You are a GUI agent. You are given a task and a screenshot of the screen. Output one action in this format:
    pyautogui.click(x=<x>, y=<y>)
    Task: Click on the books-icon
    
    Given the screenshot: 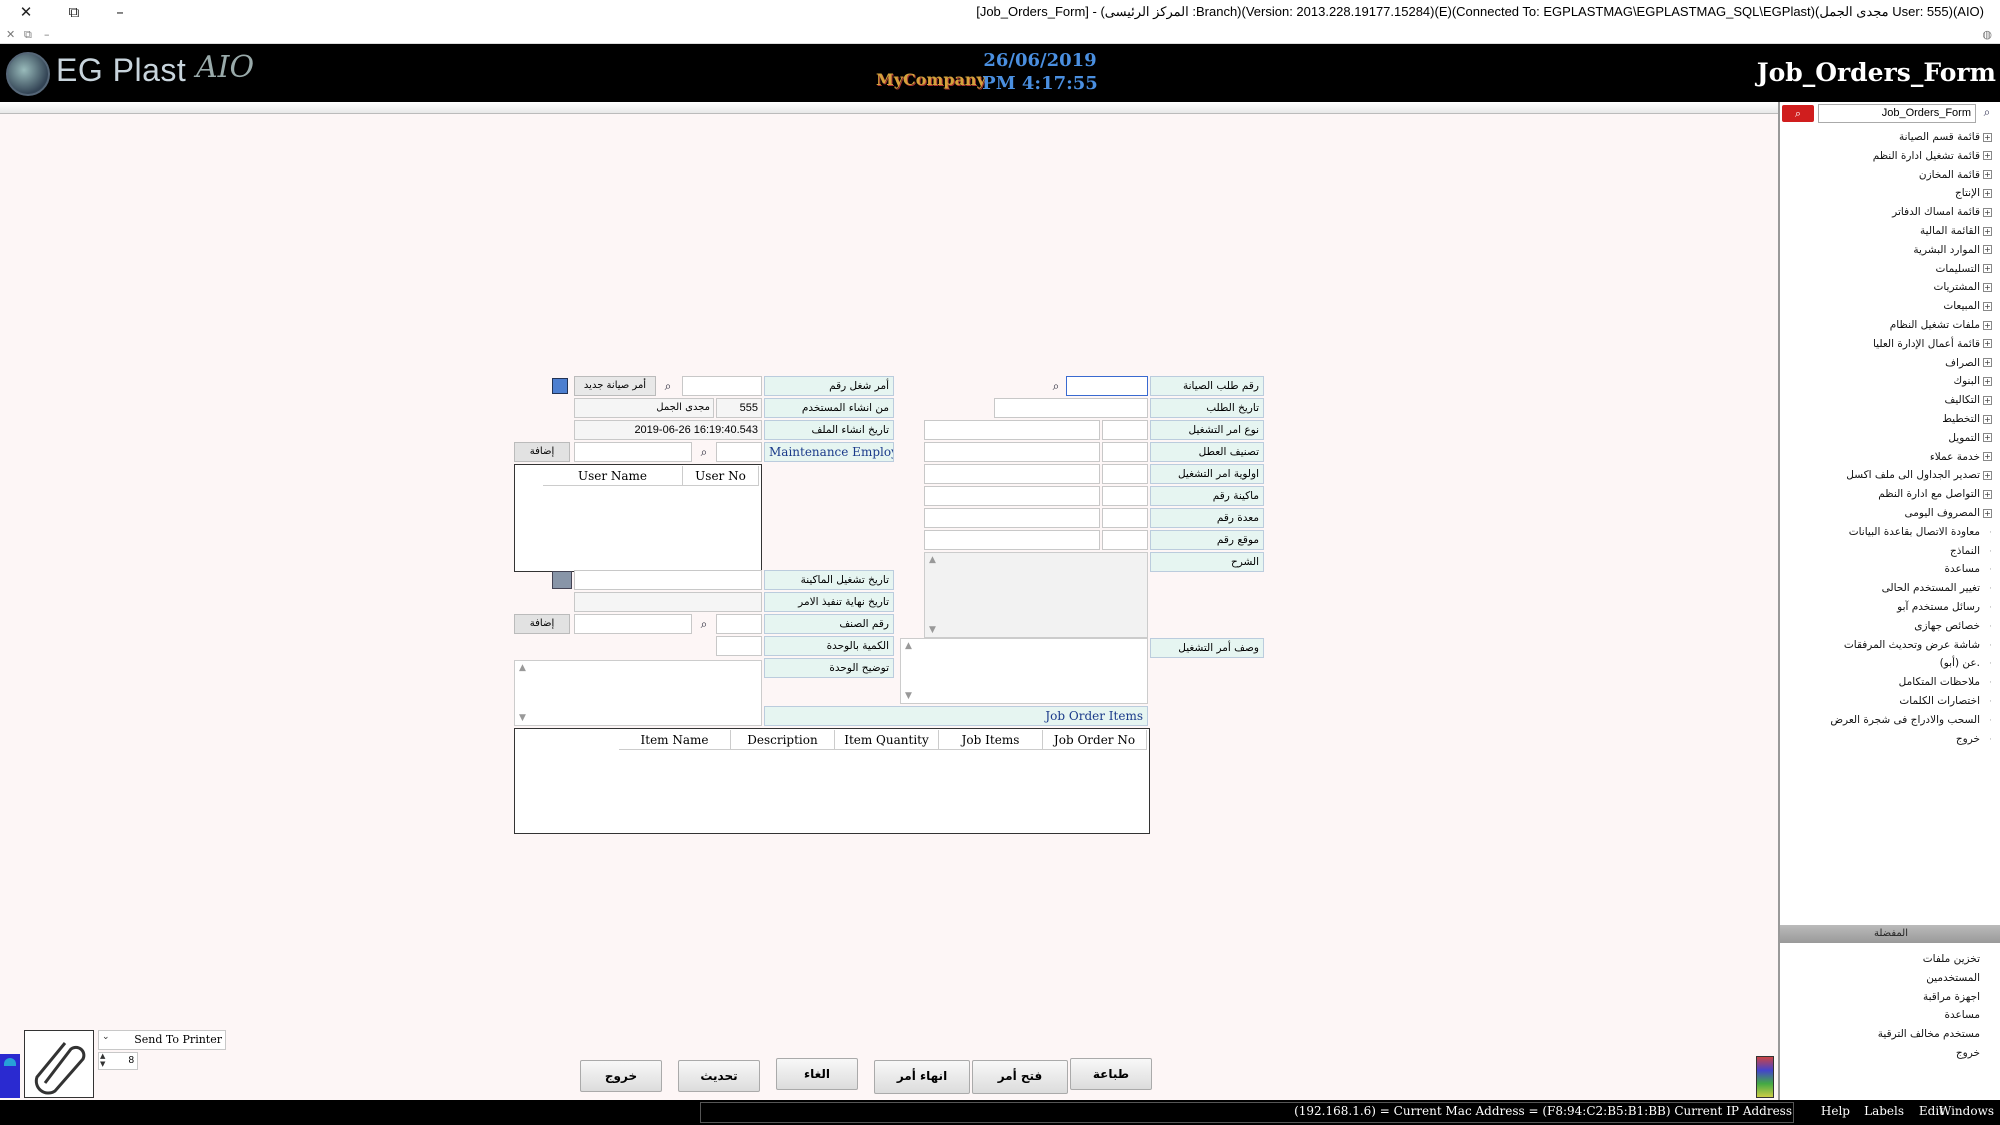 What is the action you would take?
    pyautogui.click(x=1765, y=1077)
    